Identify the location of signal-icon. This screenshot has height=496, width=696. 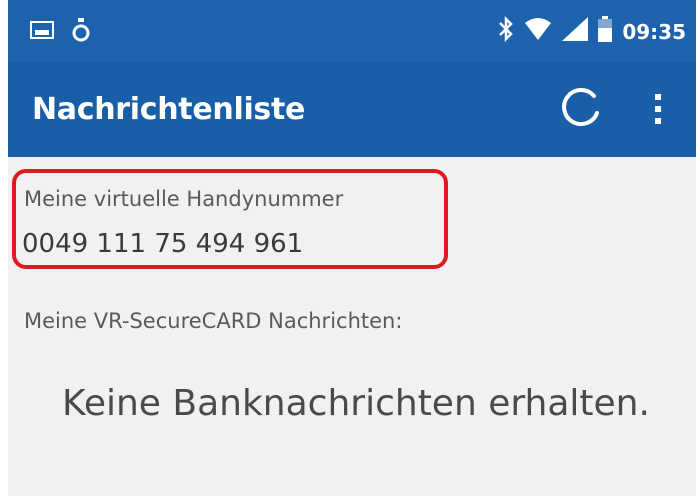
(580, 31).